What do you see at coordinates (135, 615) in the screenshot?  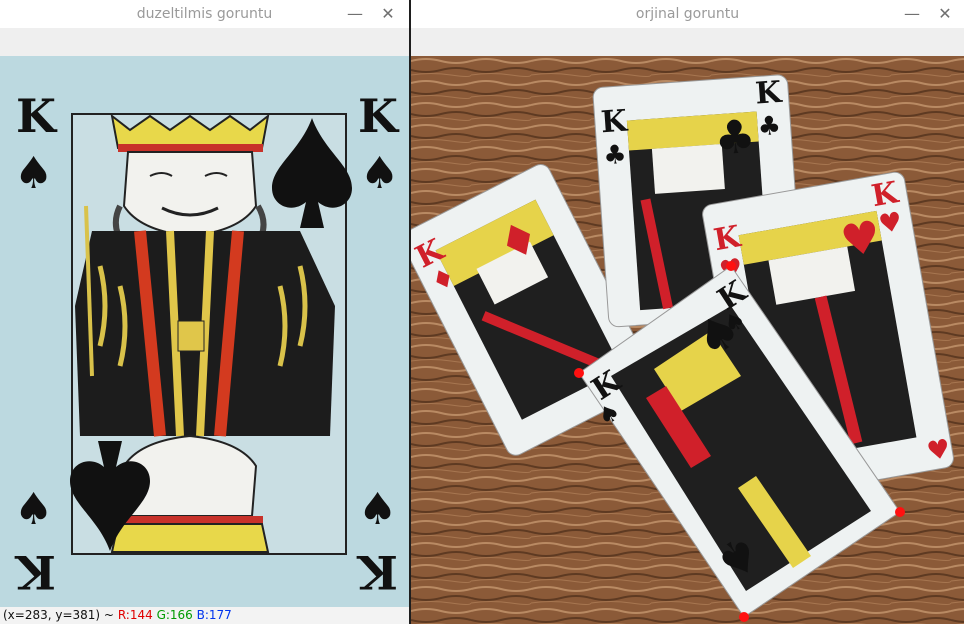 I see `red-value: R:144` at bounding box center [135, 615].